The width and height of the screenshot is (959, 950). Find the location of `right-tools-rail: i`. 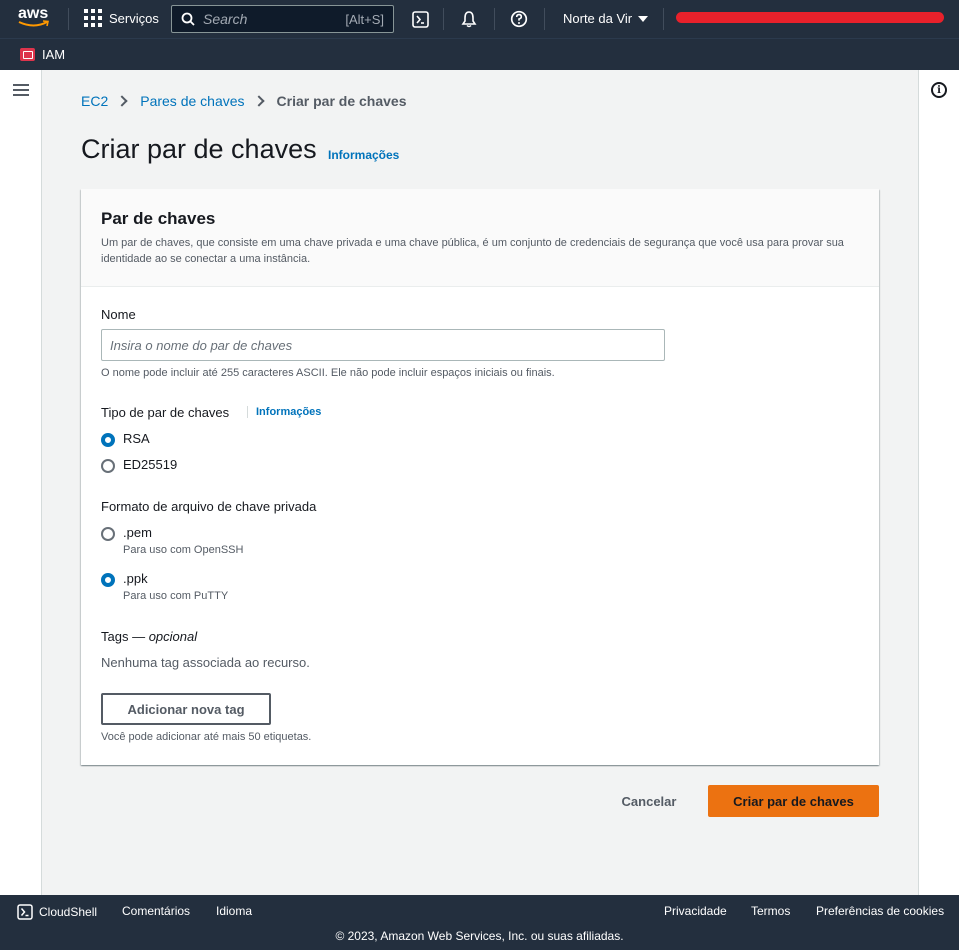

right-tools-rail: i is located at coordinates (938, 482).